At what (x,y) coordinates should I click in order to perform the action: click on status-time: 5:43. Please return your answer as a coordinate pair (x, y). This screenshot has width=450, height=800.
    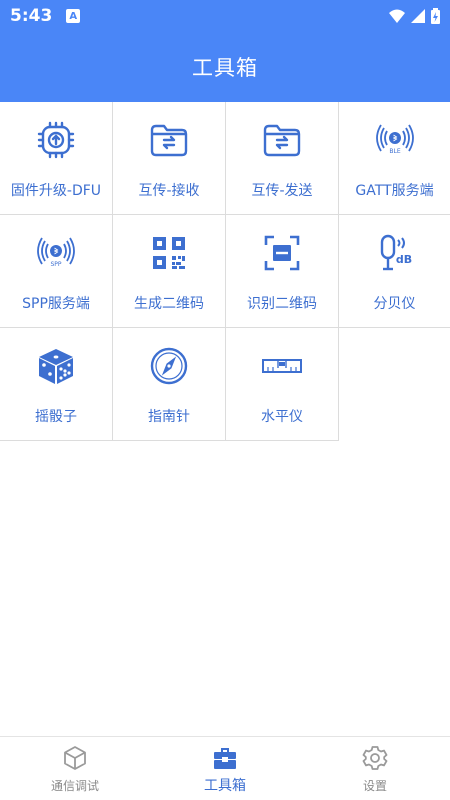
    Looking at the image, I should click on (31, 16).